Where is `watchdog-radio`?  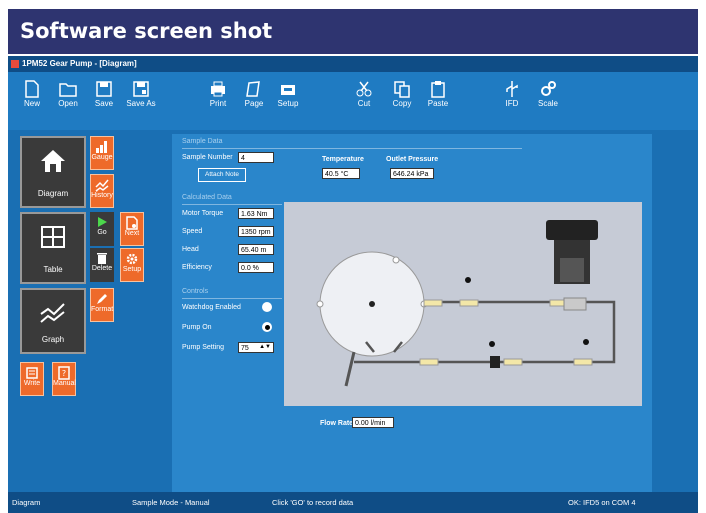
watchdog-radio is located at coordinates (267, 307).